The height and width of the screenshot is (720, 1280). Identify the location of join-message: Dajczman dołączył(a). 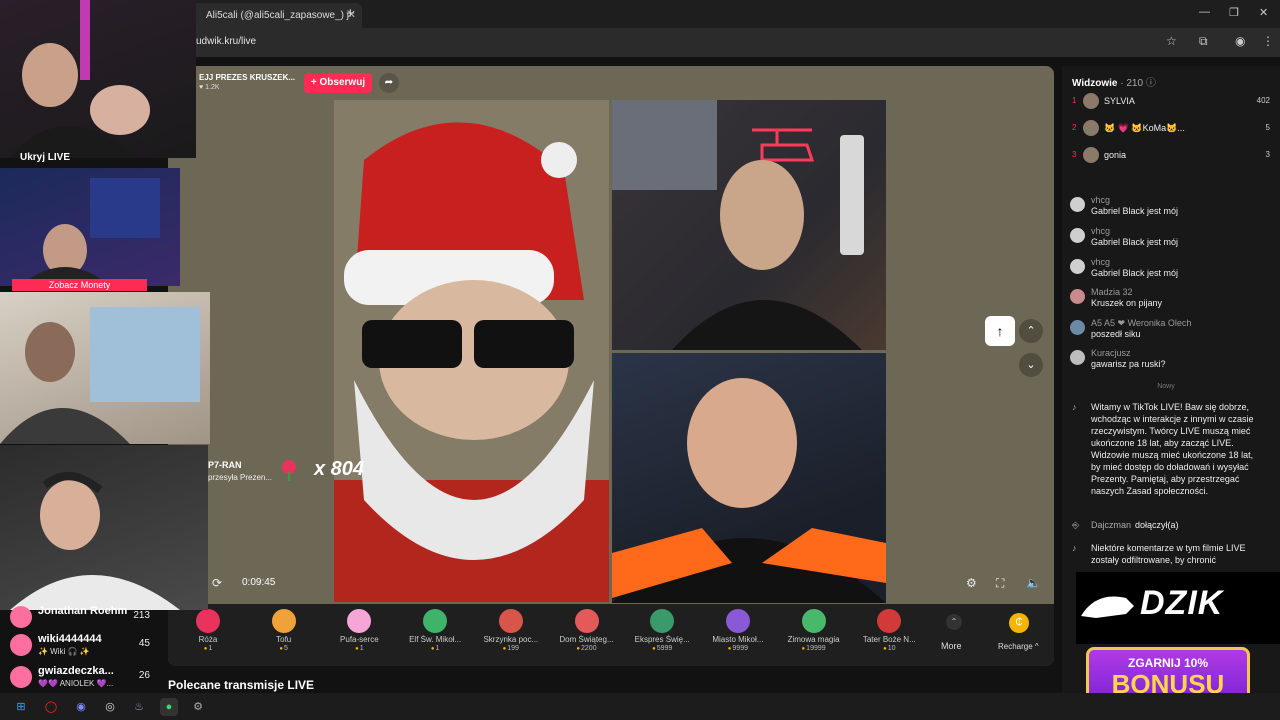
(1135, 525).